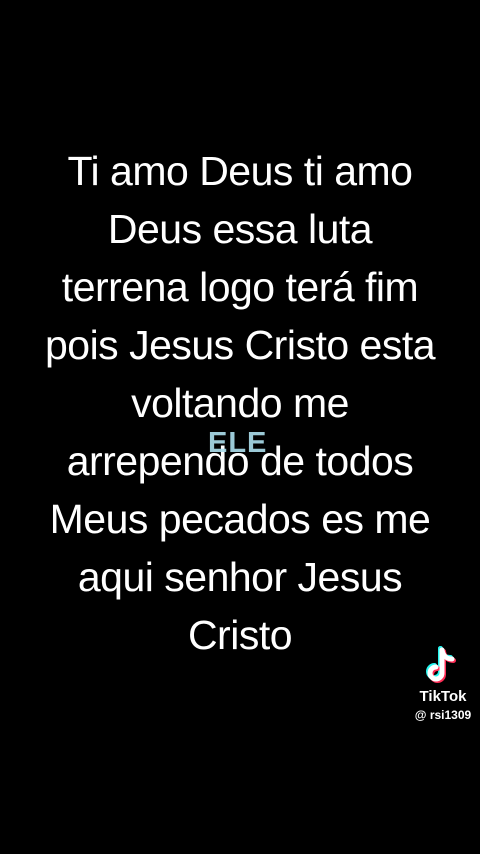 This screenshot has width=480, height=854. I want to click on tiktok-watermark: TikTok @ rsi1309, so click(443, 684).